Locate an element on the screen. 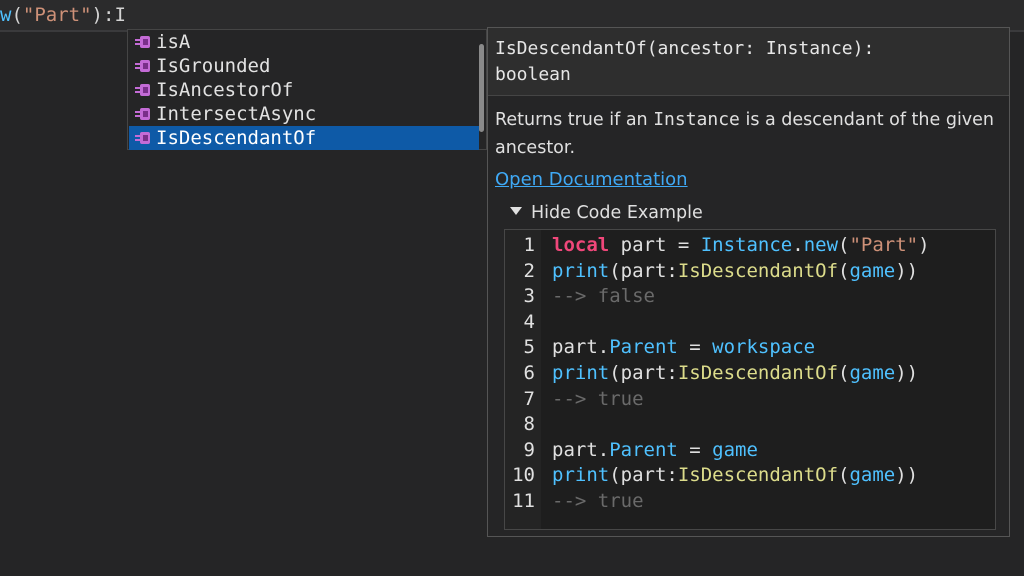 This screenshot has width=1024, height=576. autocomplete-item-label: IsDescendantOf is located at coordinates (236, 138).